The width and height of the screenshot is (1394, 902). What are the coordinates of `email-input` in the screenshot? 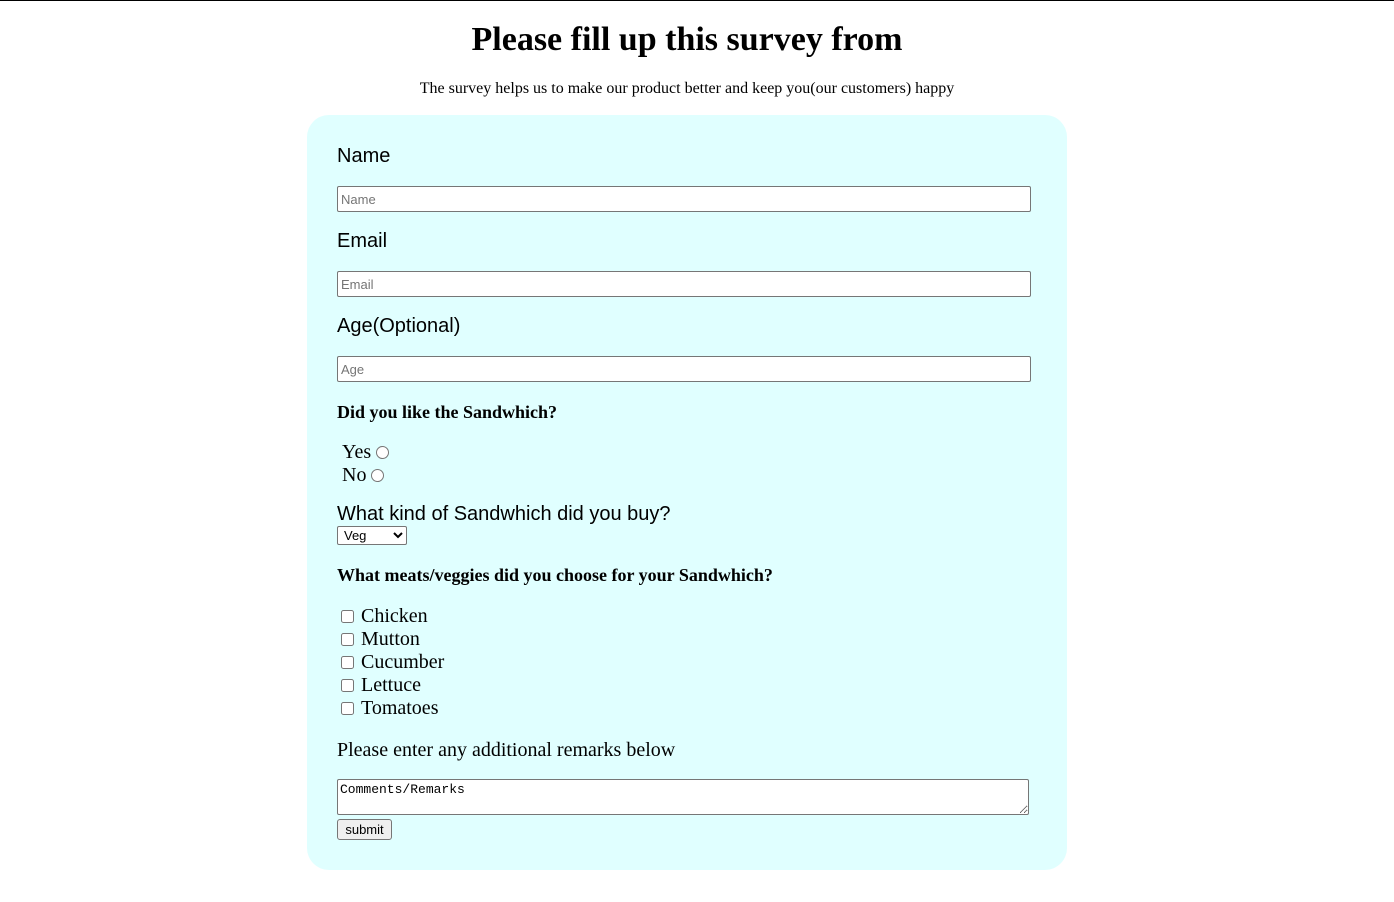 It's located at (684, 284).